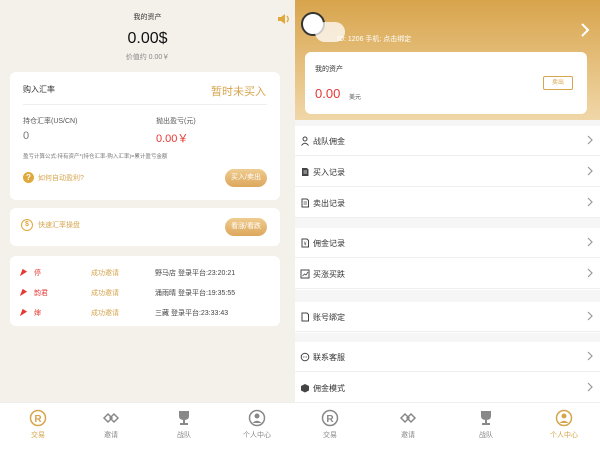 This screenshot has width=600, height=450. I want to click on quick-trade-card: $ 快速汇率操盘 看涨/看跌, so click(145, 227).